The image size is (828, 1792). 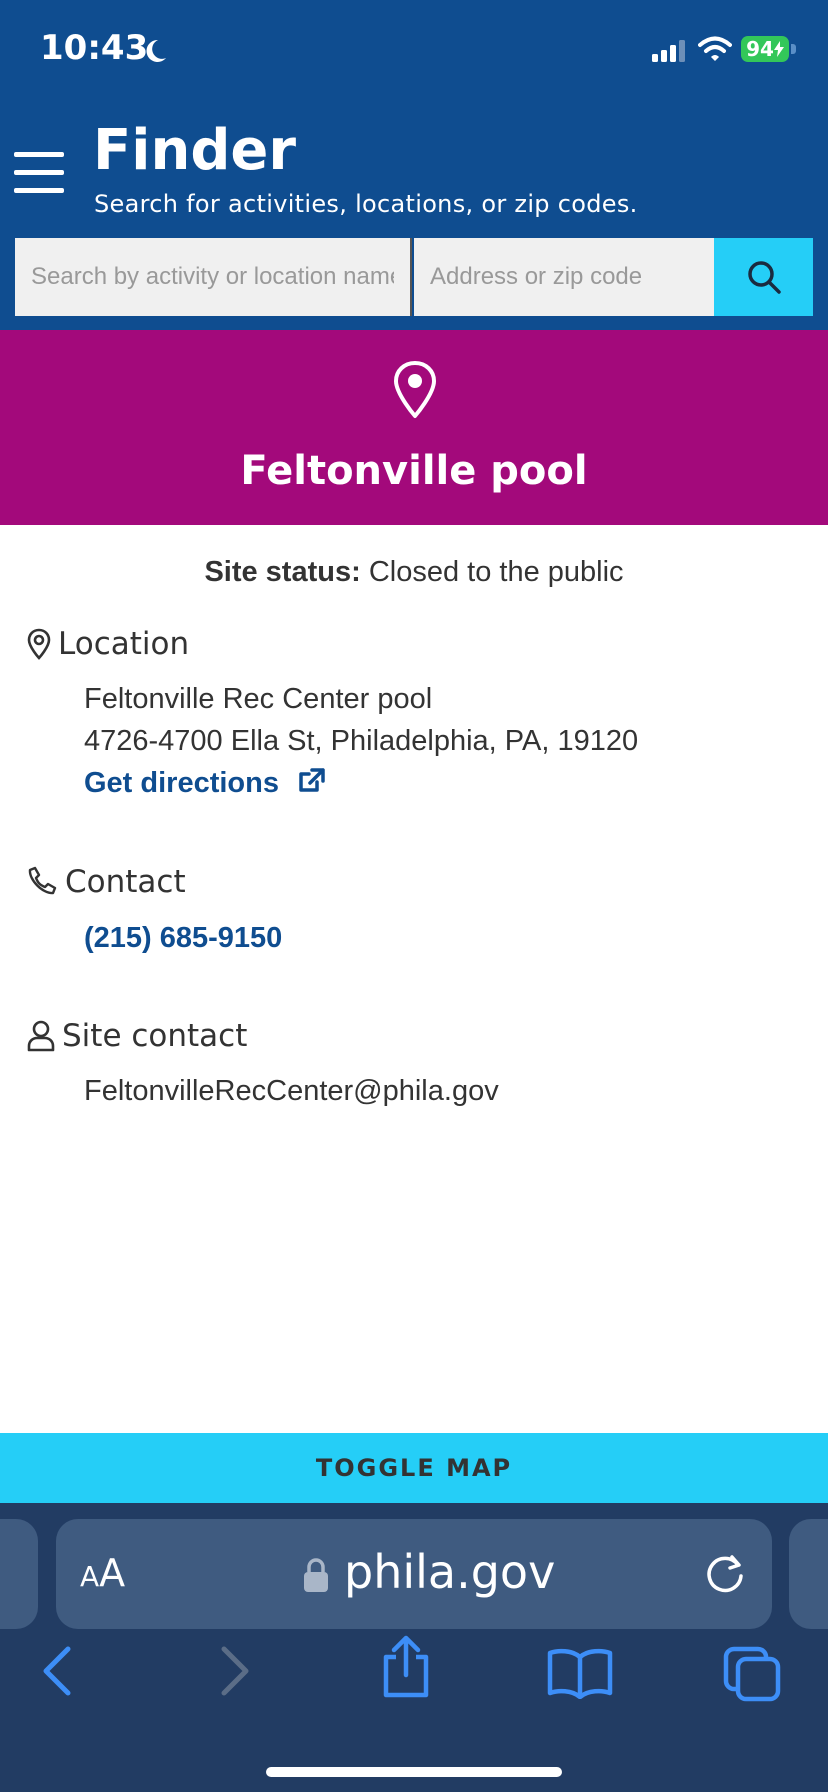 I want to click on site-contact-heading: Site contact, so click(x=155, y=1036).